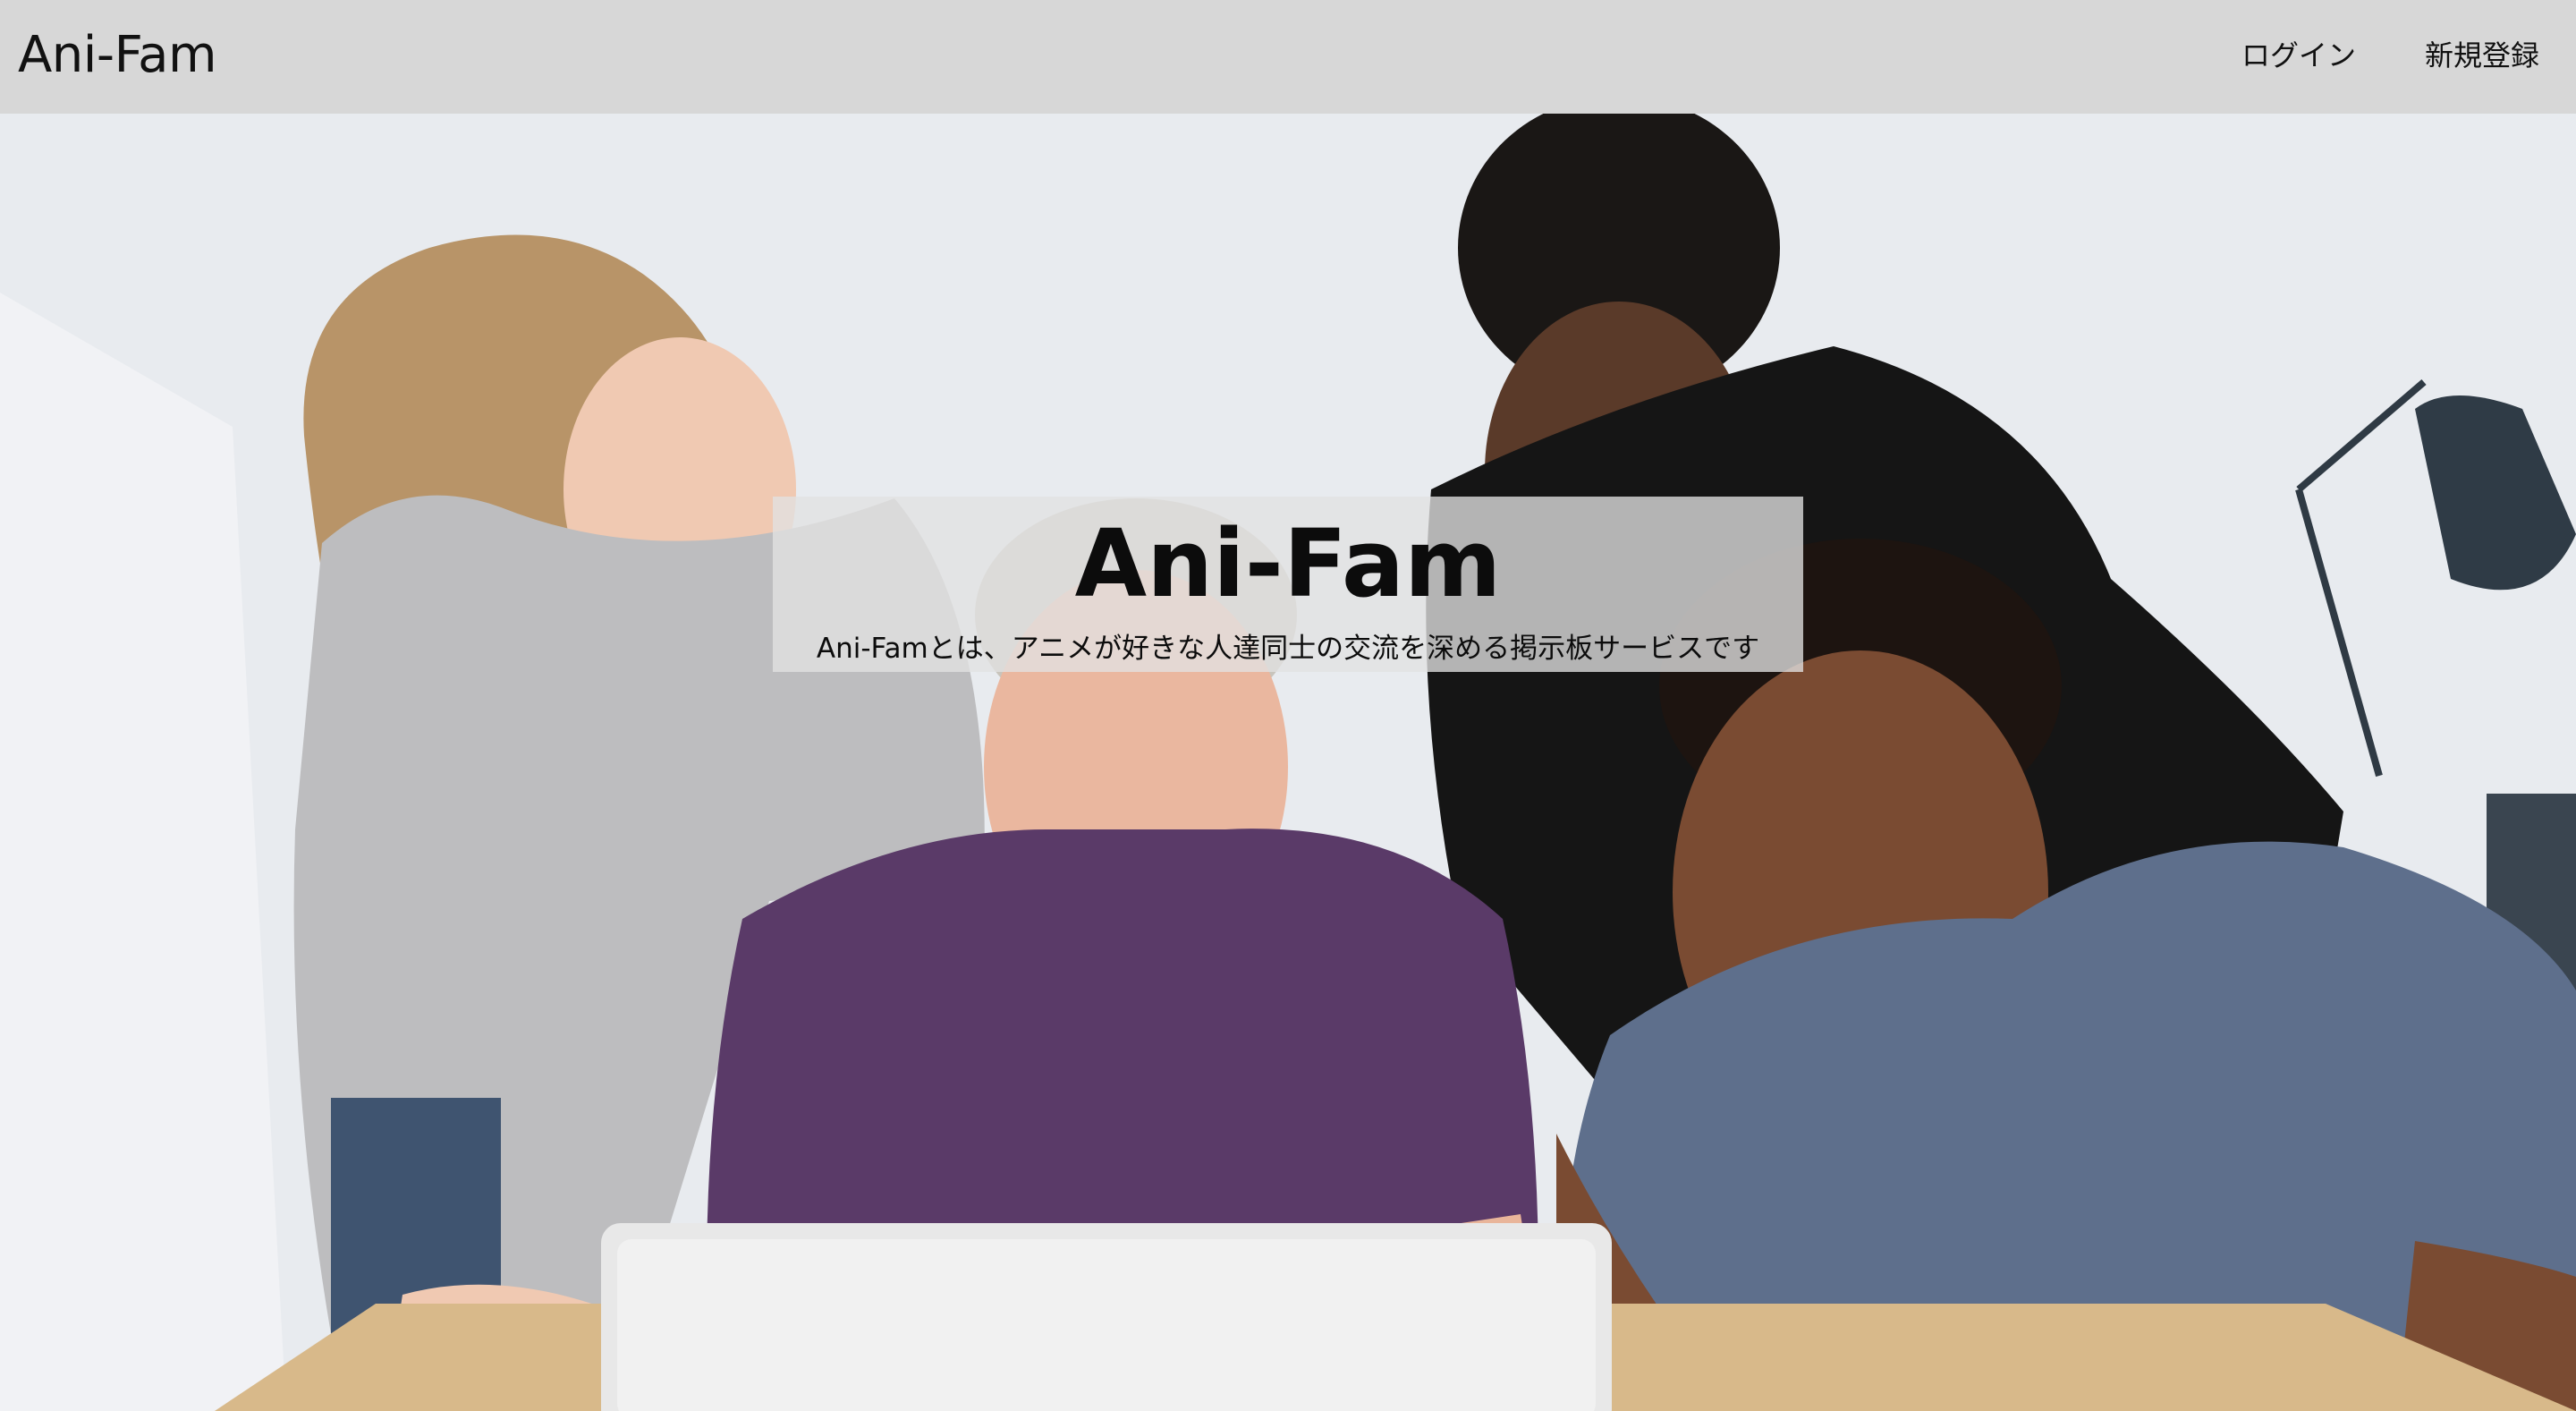 The width and height of the screenshot is (2576, 1411). I want to click on hero-subtitle: Ani-Famとは、アニメが好きな人達同士の交流を深める掲示板サービスです, so click(1288, 649).